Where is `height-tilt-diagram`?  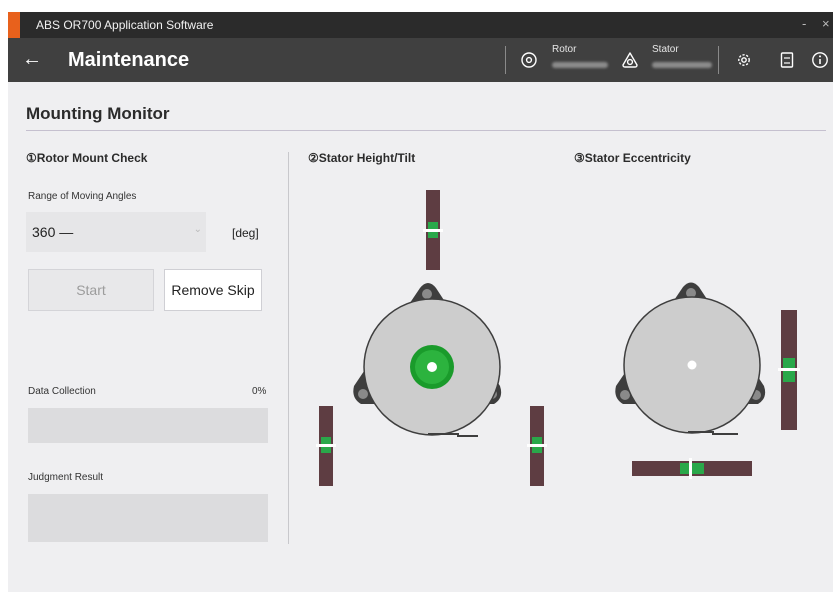 height-tilt-diagram is located at coordinates (431, 338).